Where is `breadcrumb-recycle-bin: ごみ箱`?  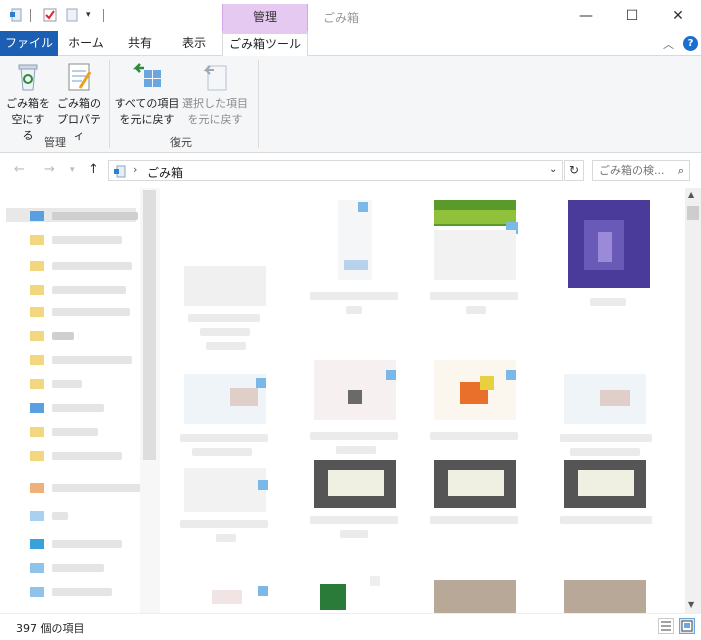 breadcrumb-recycle-bin: ごみ箱 is located at coordinates (165, 172).